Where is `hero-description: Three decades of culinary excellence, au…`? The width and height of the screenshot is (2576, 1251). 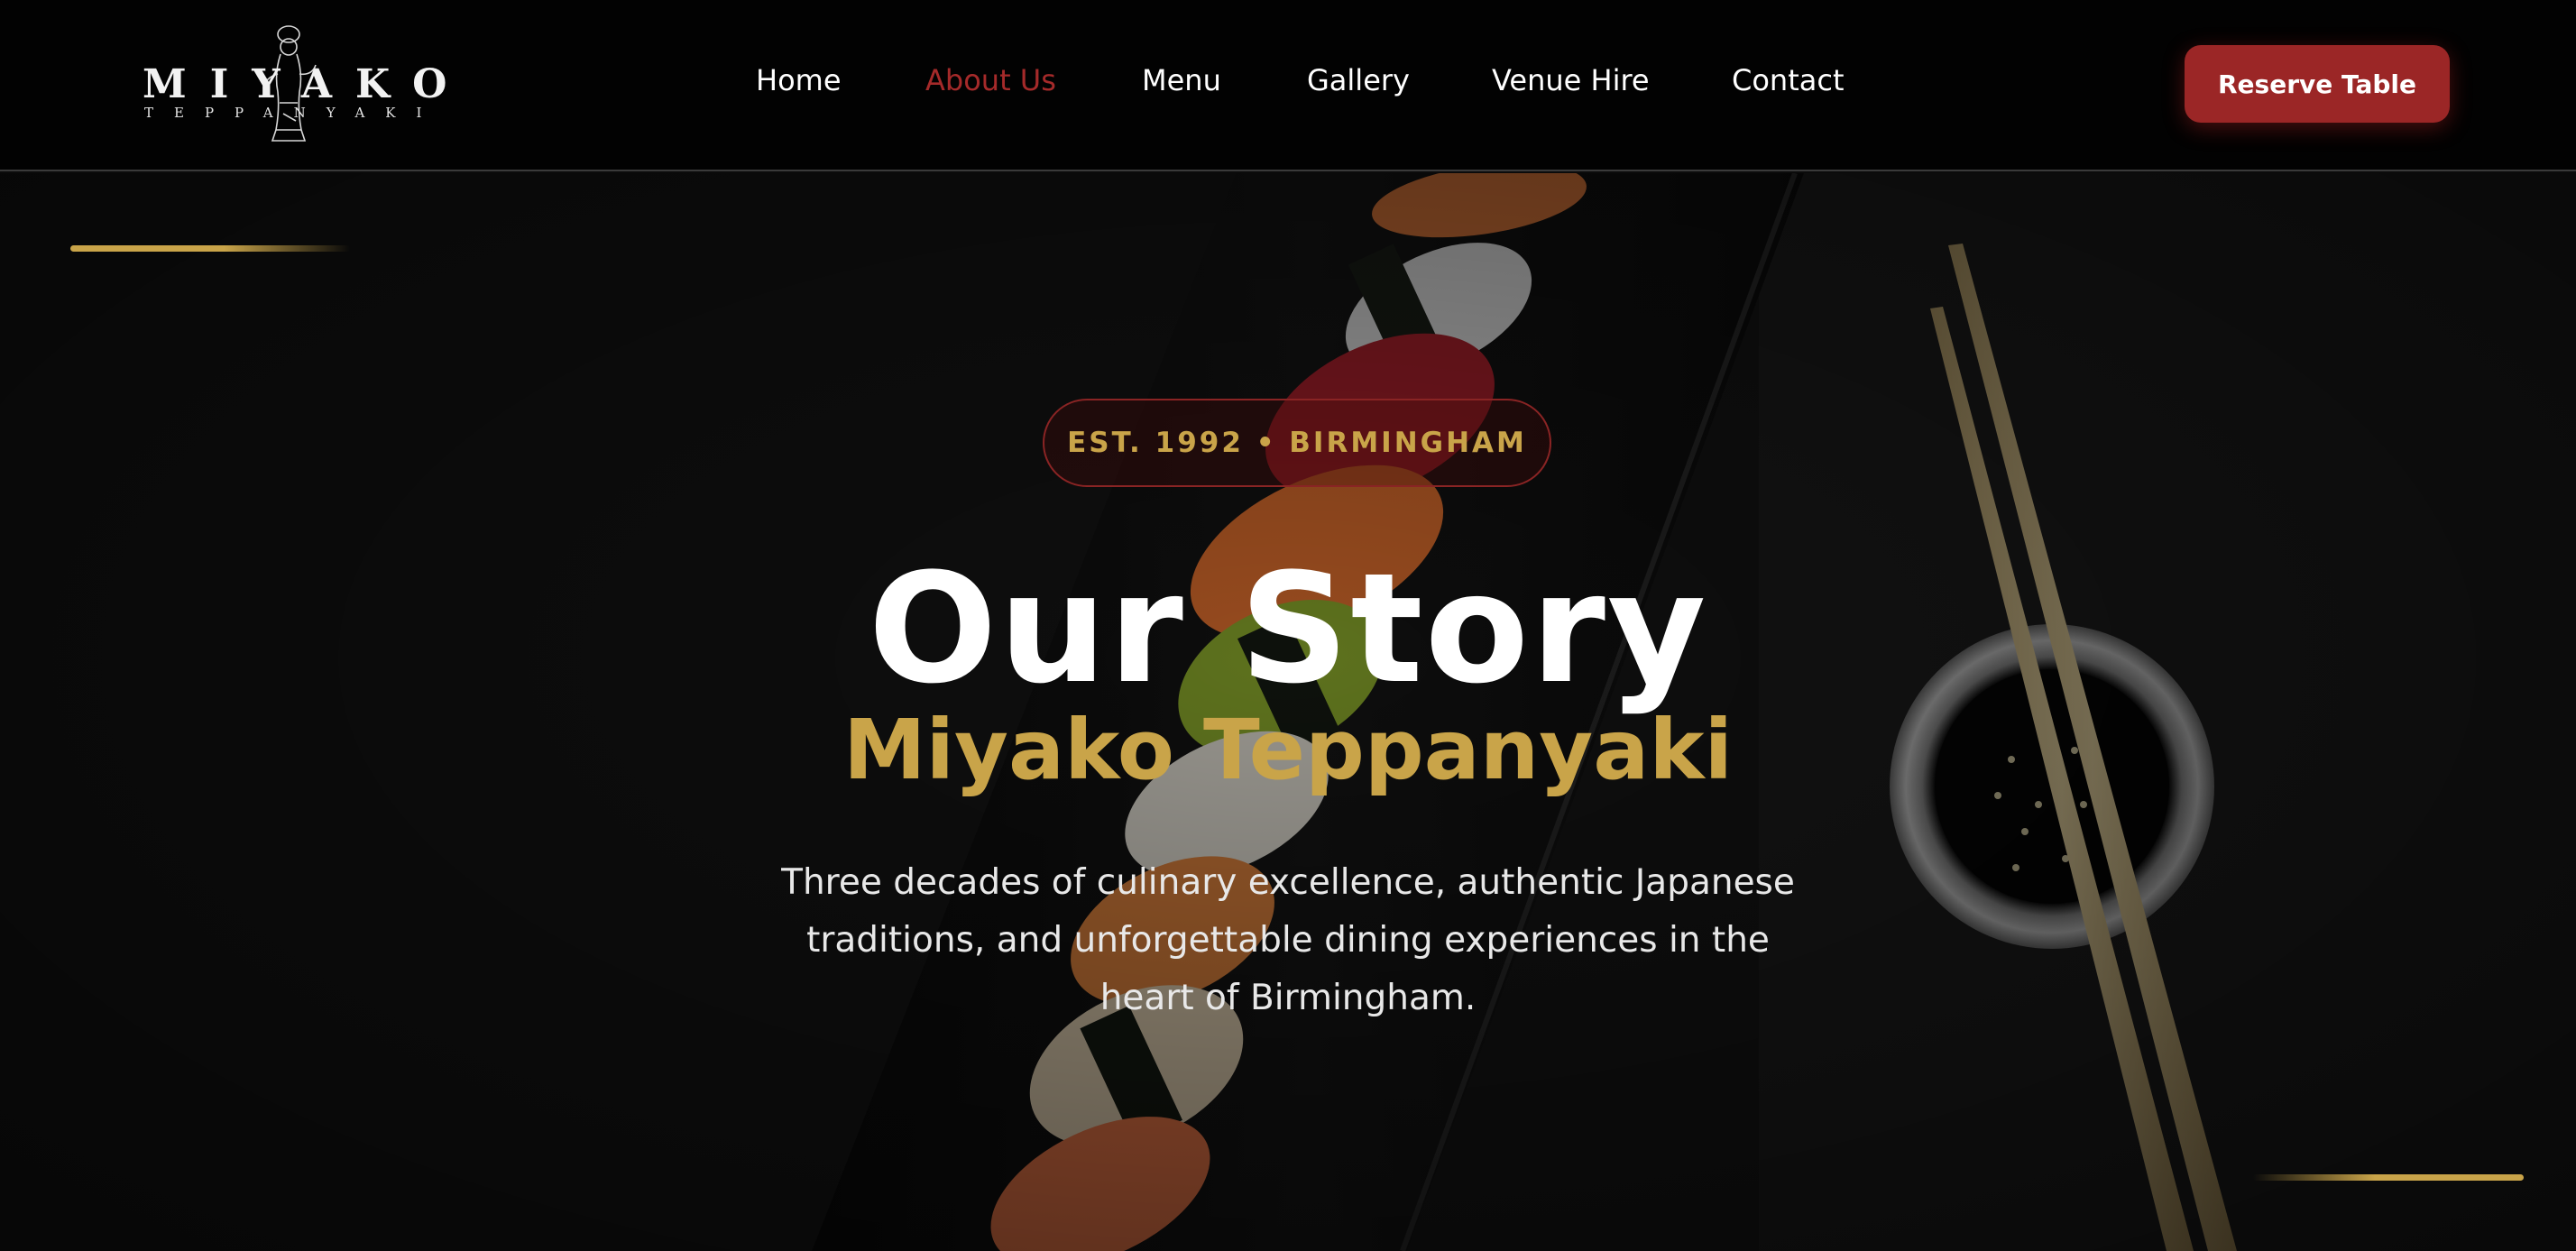
hero-description: Three decades of culinary excellence, au… is located at coordinates (1288, 940).